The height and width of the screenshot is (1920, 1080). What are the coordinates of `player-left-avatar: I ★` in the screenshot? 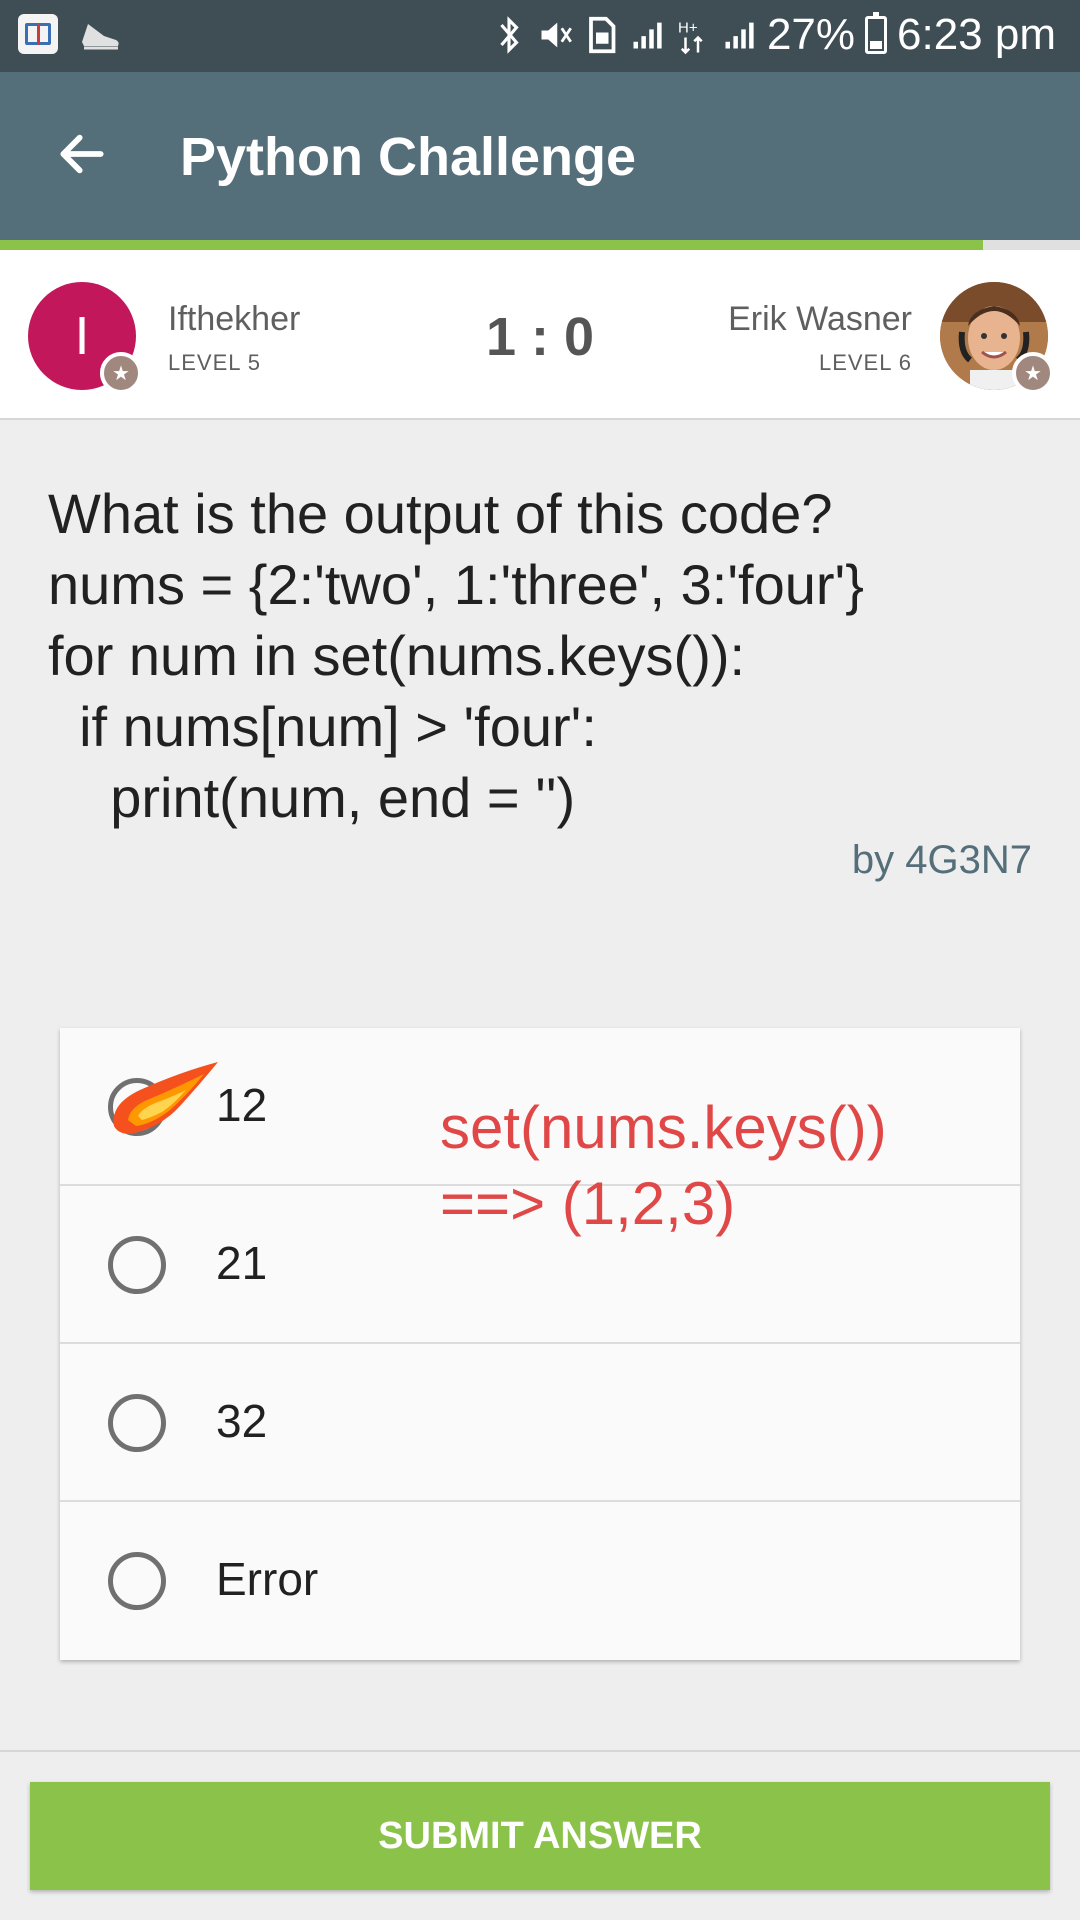 It's located at (85, 338).